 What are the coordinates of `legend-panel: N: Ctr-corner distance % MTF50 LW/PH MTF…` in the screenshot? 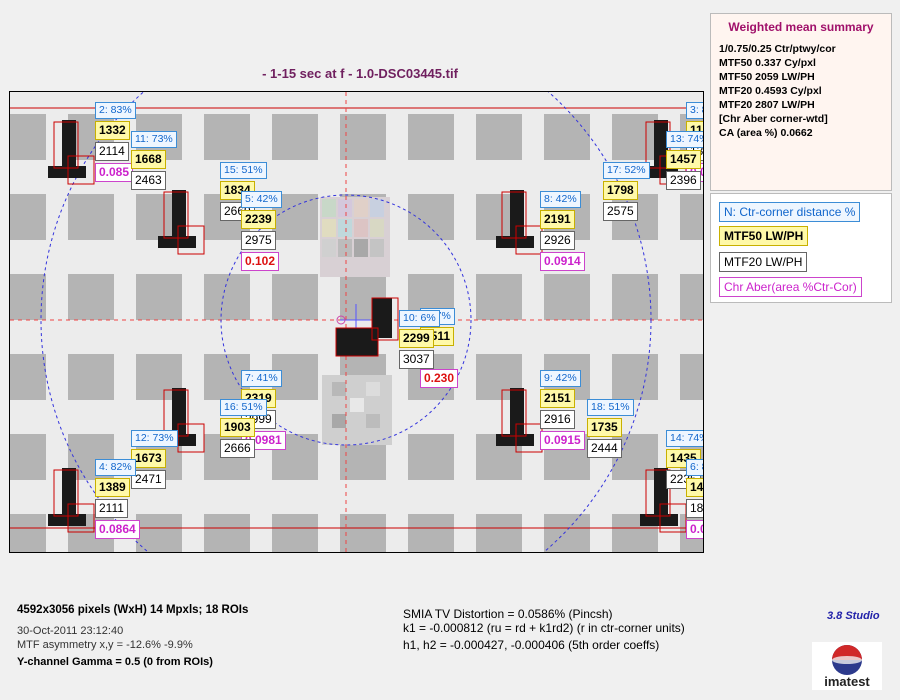 It's located at (801, 248).